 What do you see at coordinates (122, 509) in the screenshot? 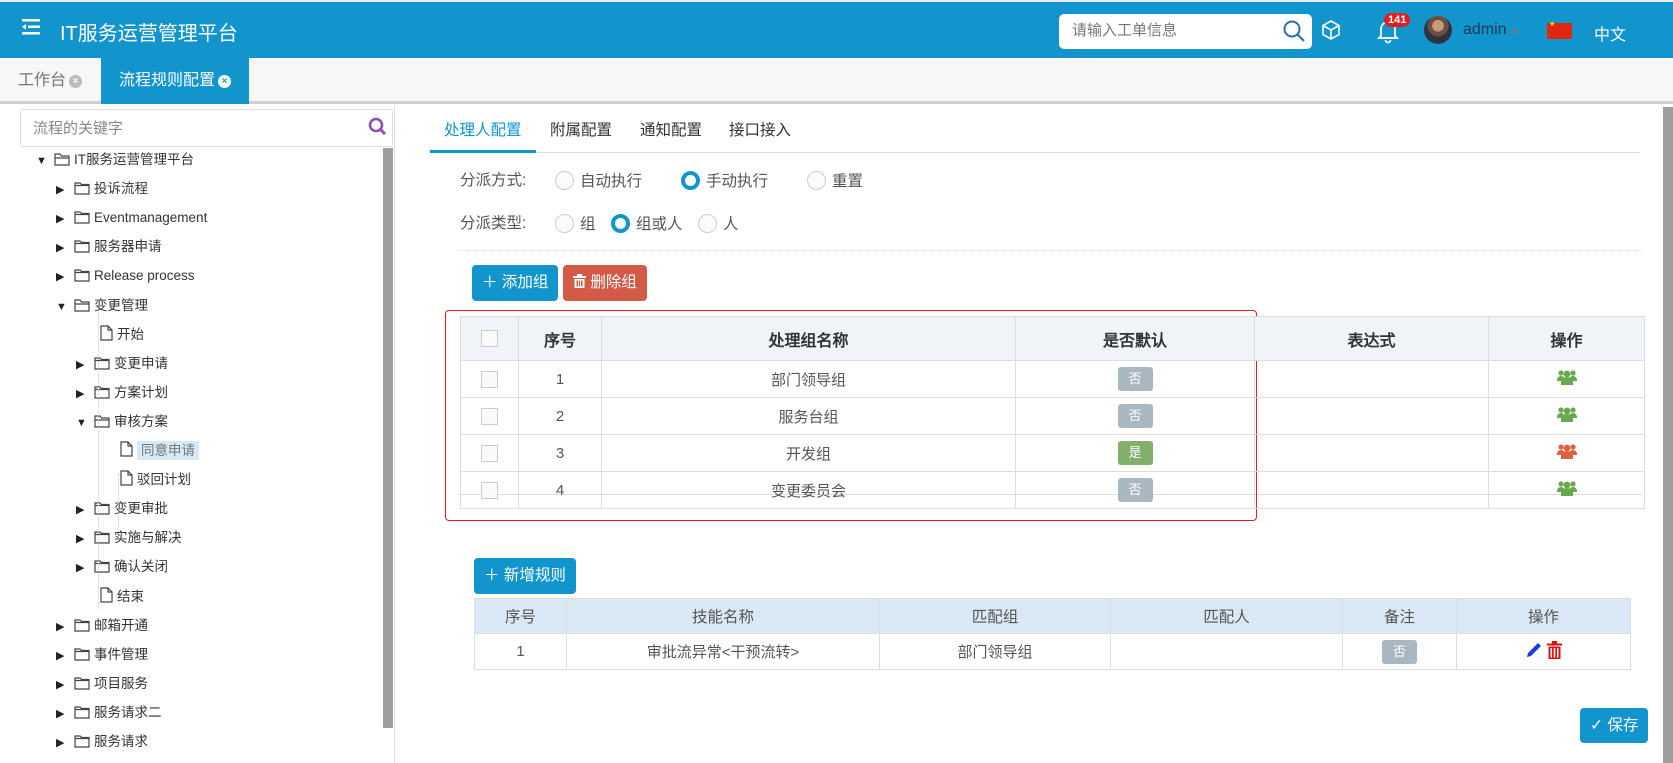
I see `tree-node: ▶ 变更审批` at bounding box center [122, 509].